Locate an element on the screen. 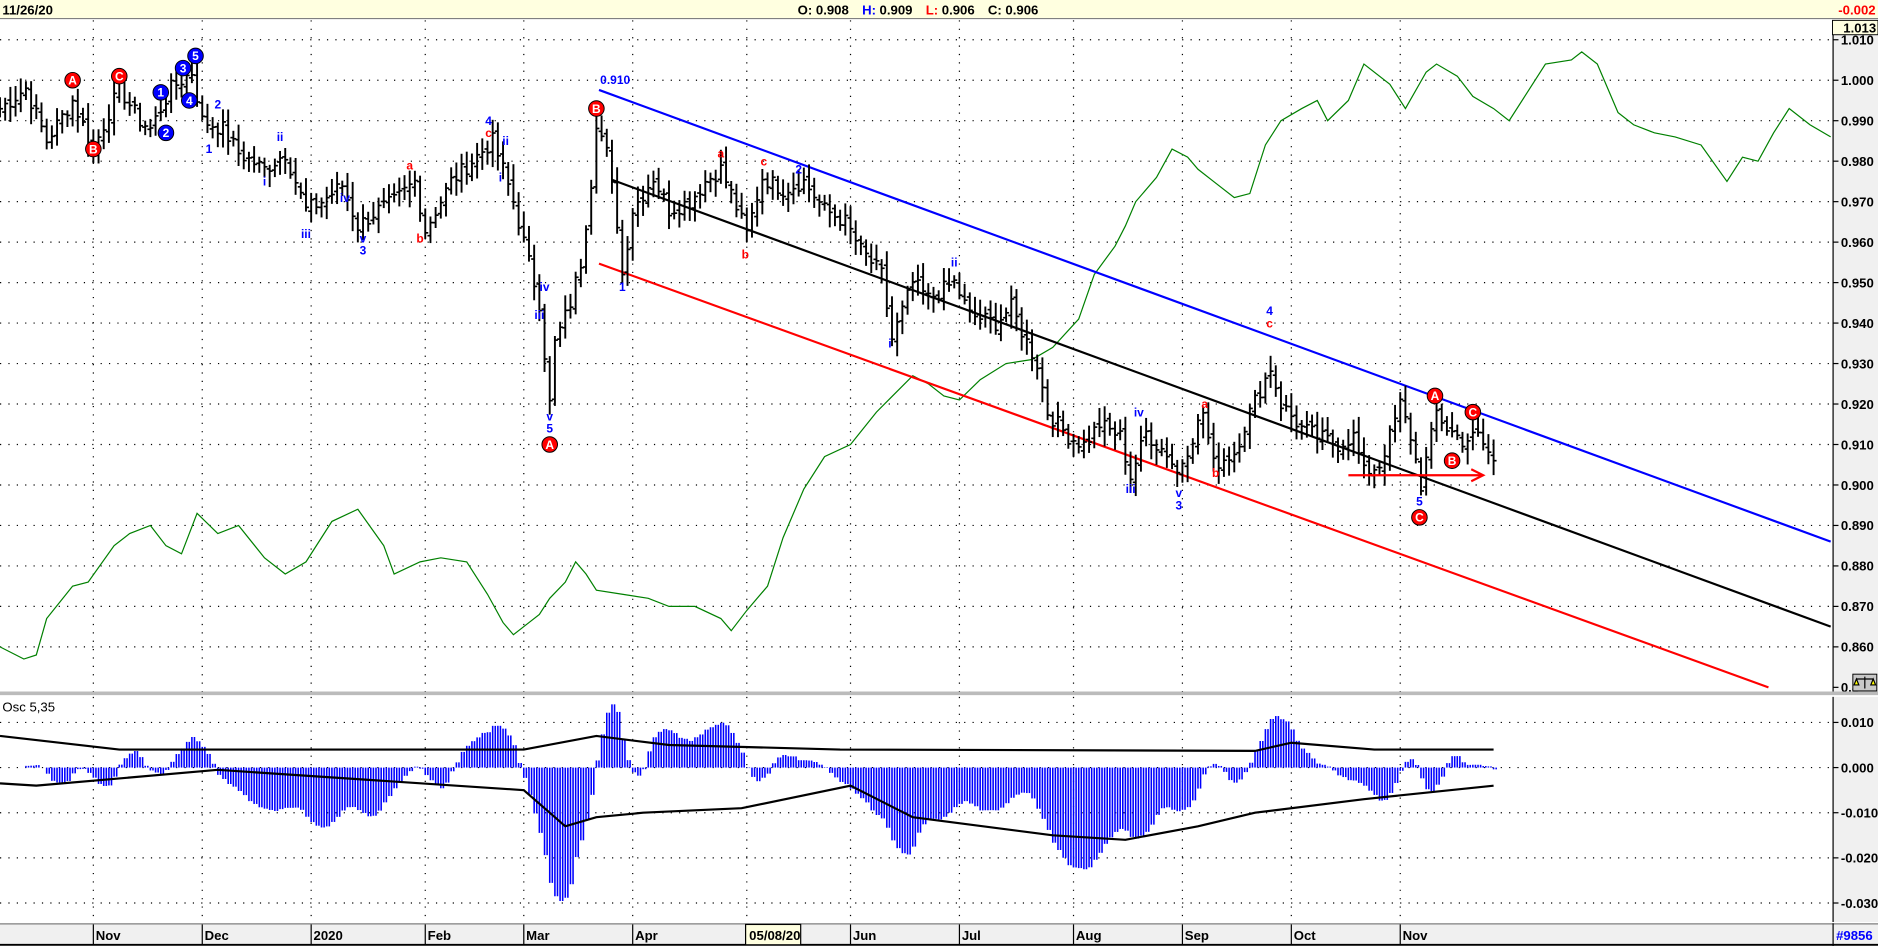 The image size is (1878, 946). time-tick-label: 2020 is located at coordinates (328, 935).